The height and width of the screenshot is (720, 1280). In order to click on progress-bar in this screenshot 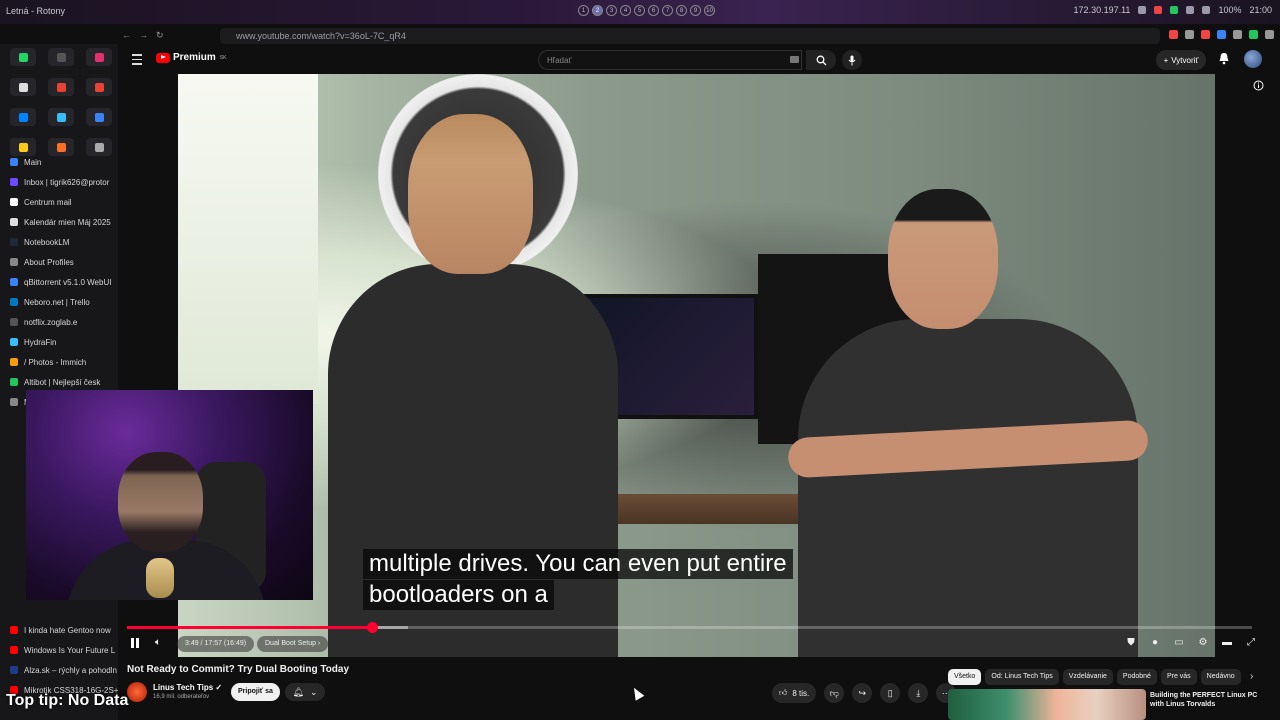, I will do `click(689, 627)`.